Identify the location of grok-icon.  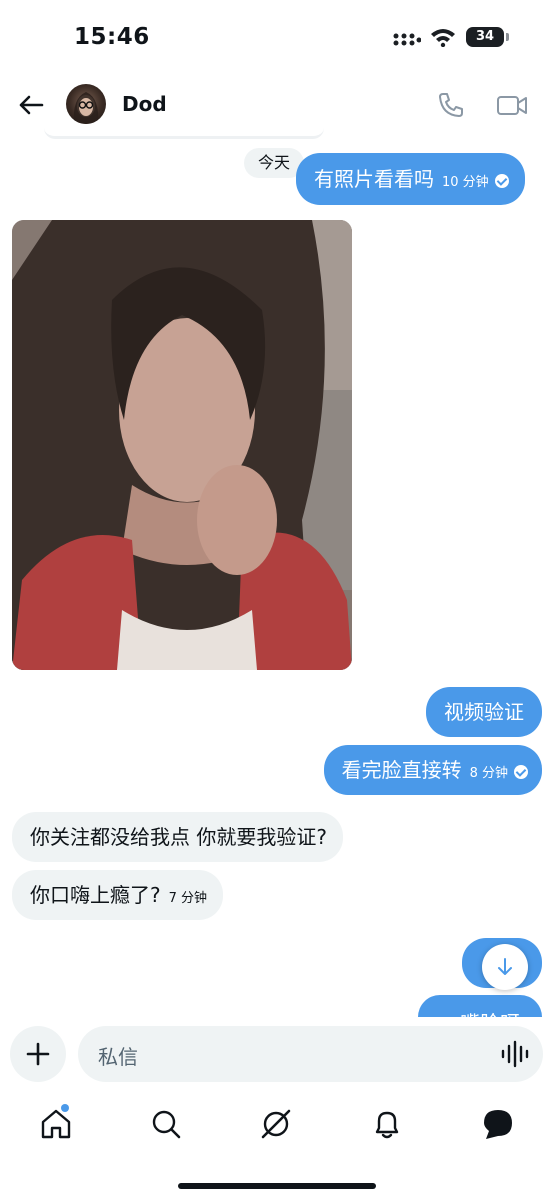
(276, 1124).